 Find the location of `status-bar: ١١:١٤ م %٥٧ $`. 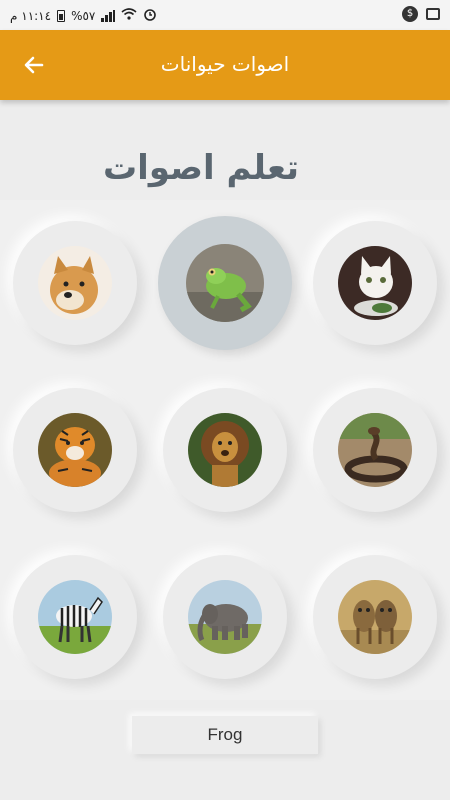

status-bar: ١١:١٤ م %٥٧ $ is located at coordinates (225, 15).